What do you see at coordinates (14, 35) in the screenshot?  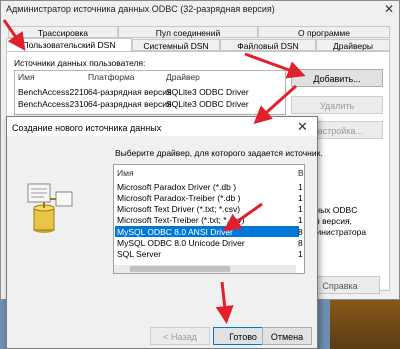 I see `arrow-to-user-dsn-tab` at bounding box center [14, 35].